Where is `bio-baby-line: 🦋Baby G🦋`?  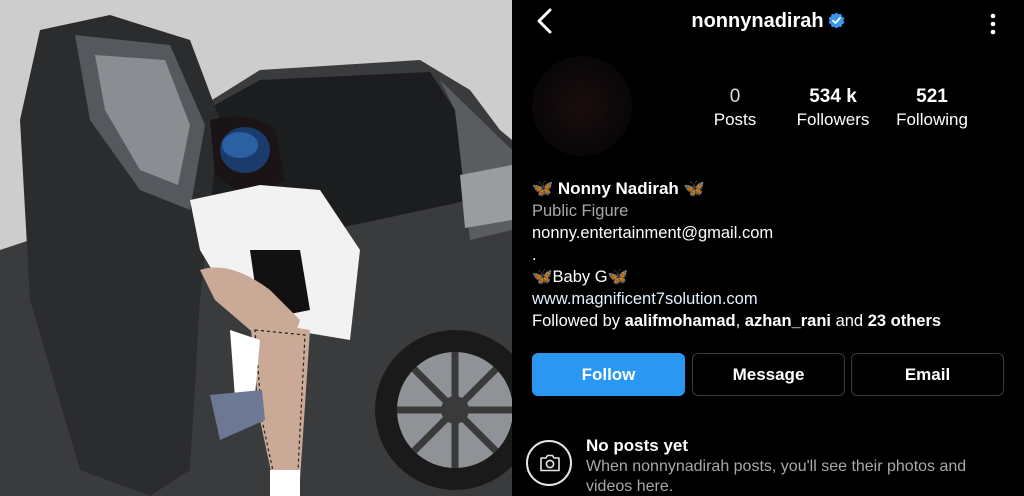
bio-baby-line: 🦋Baby G🦋 is located at coordinates (772, 277).